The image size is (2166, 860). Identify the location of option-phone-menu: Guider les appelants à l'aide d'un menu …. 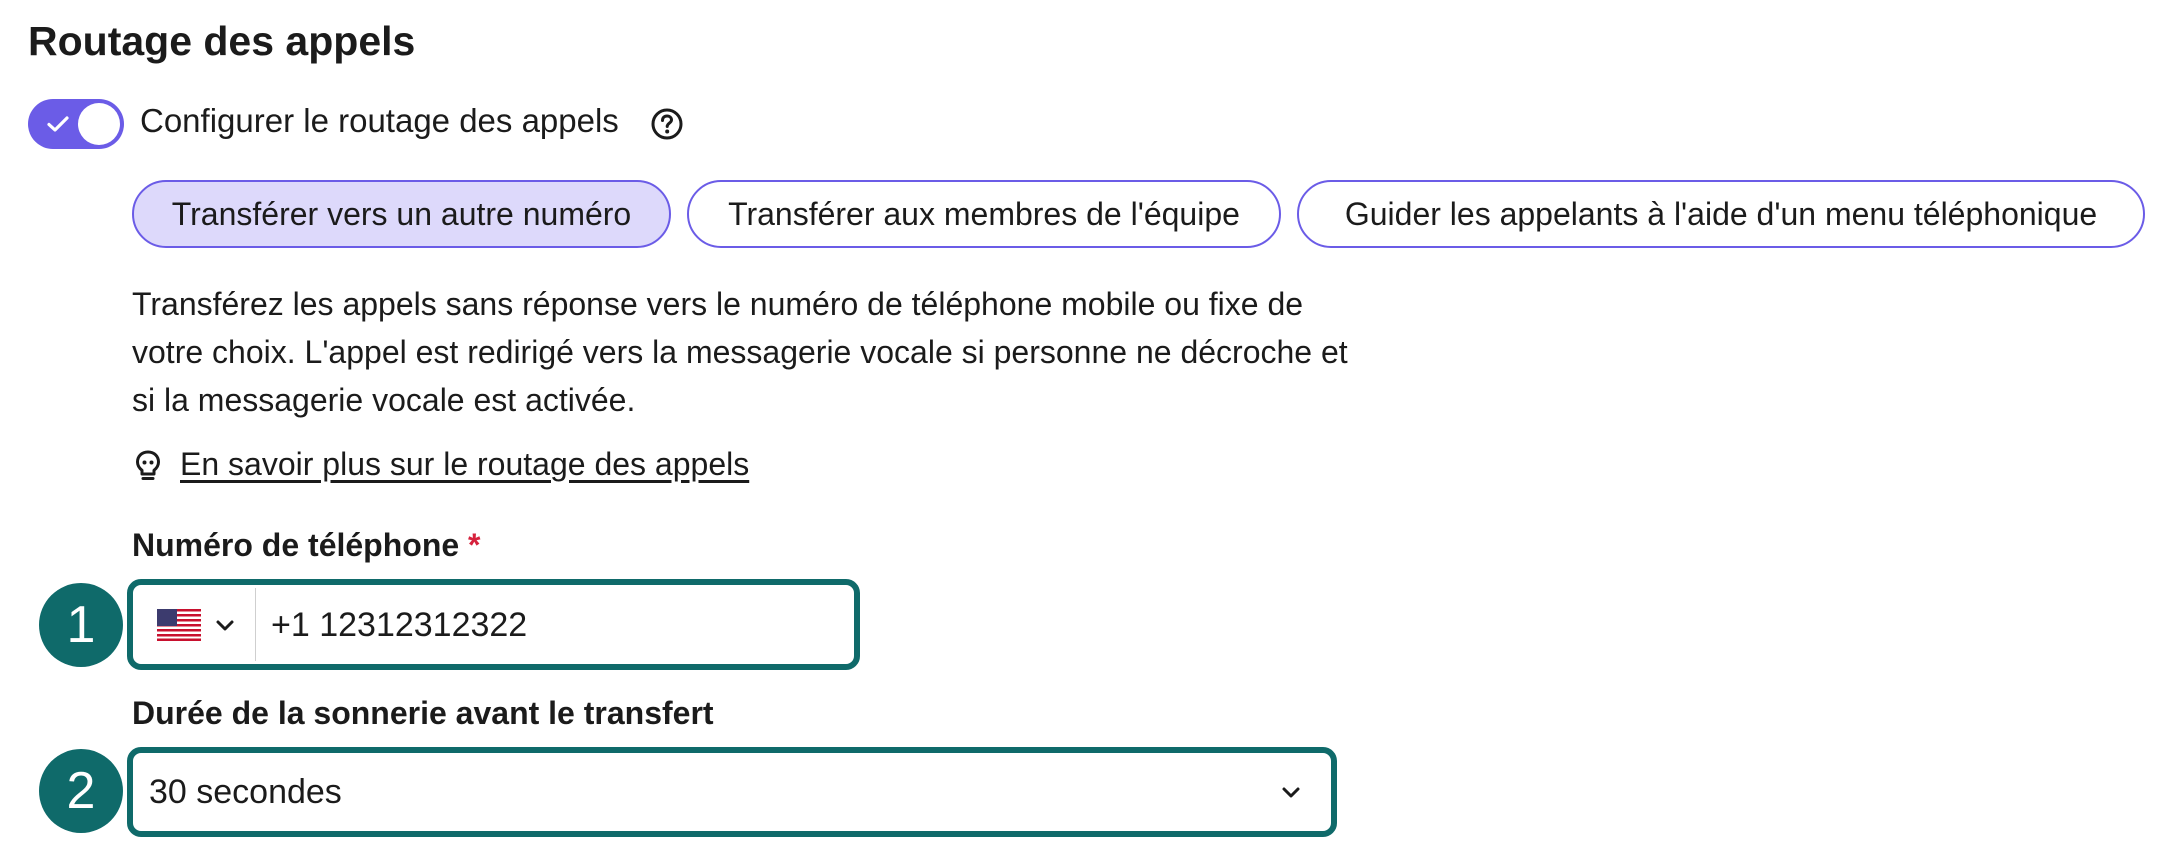
(1721, 214).